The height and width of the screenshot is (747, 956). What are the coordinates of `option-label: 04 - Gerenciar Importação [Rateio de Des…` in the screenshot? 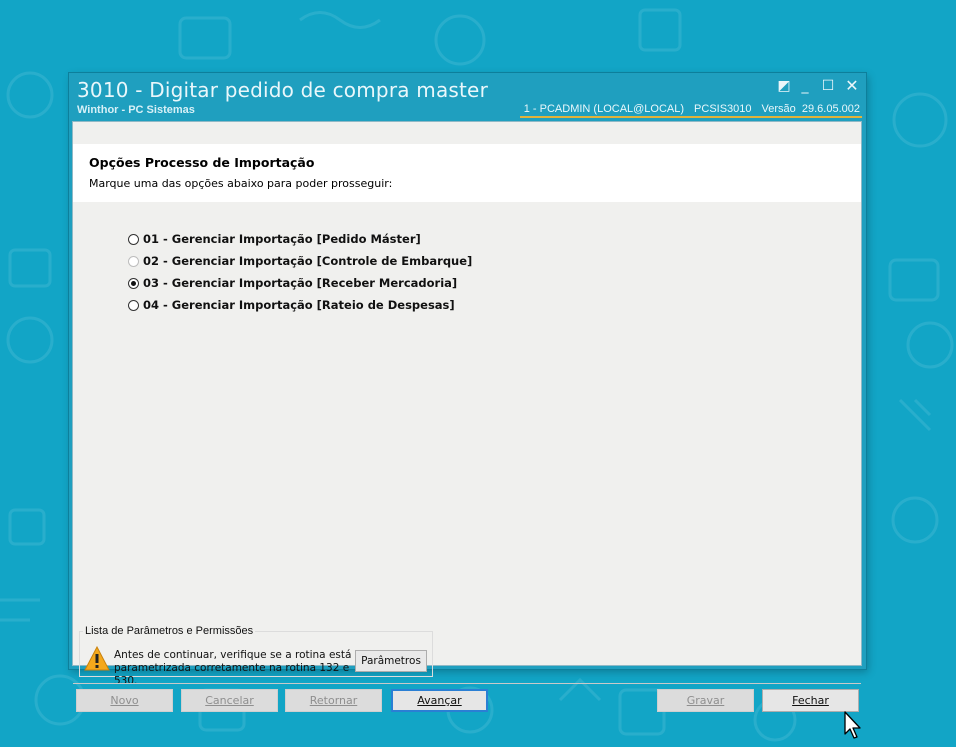 It's located at (299, 305).